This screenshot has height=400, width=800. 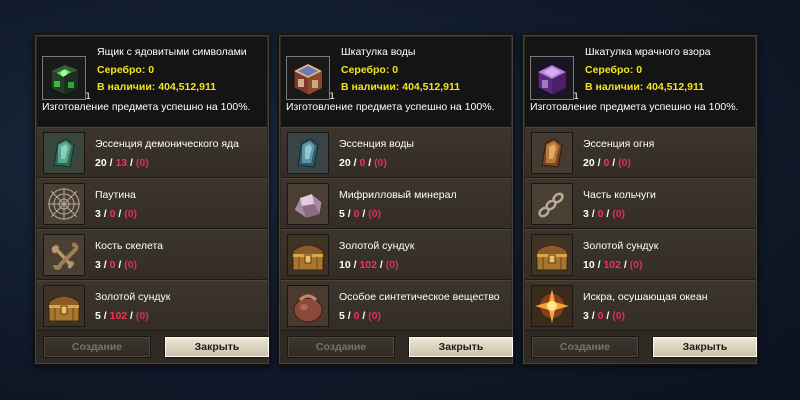 I want to click on poison-crate-icon: 1, so click(x=66, y=79).